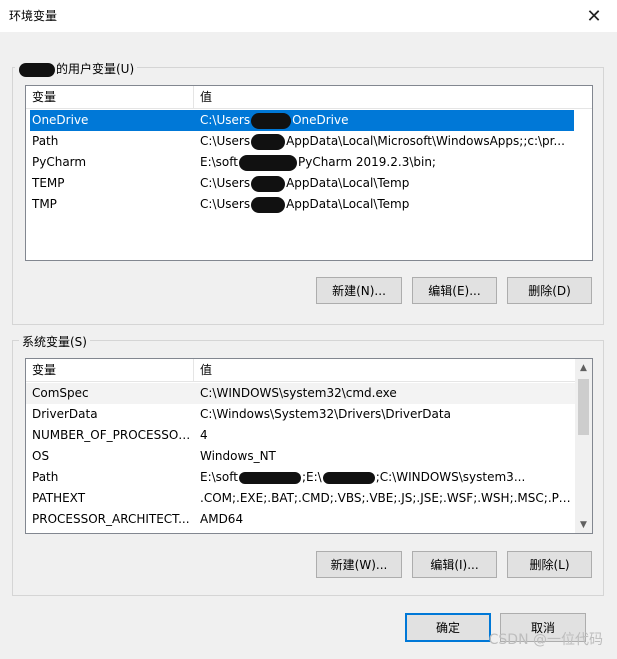  Describe the element at coordinates (113, 435) in the screenshot. I see `variable-name: NUMBER_OF_PROCESSORS` at that location.